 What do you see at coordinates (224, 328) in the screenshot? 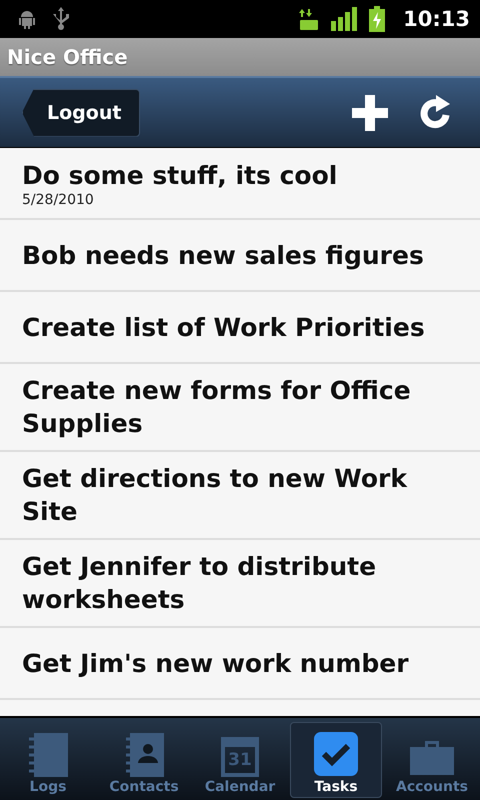
I see `task-title: Create list of Work Priorities` at bounding box center [224, 328].